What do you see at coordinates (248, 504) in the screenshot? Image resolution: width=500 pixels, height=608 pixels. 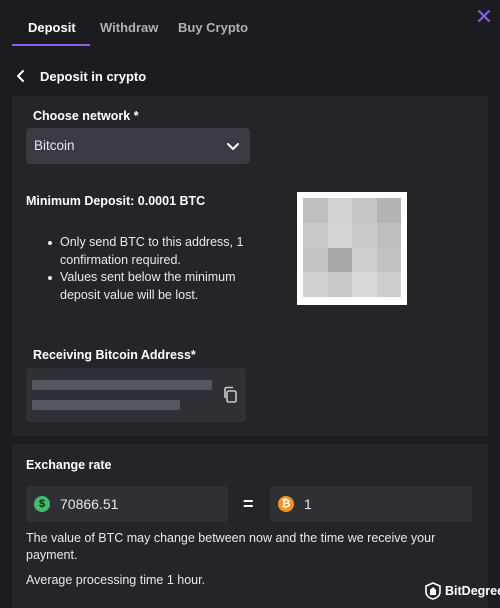 I see `equals-sign: =` at bounding box center [248, 504].